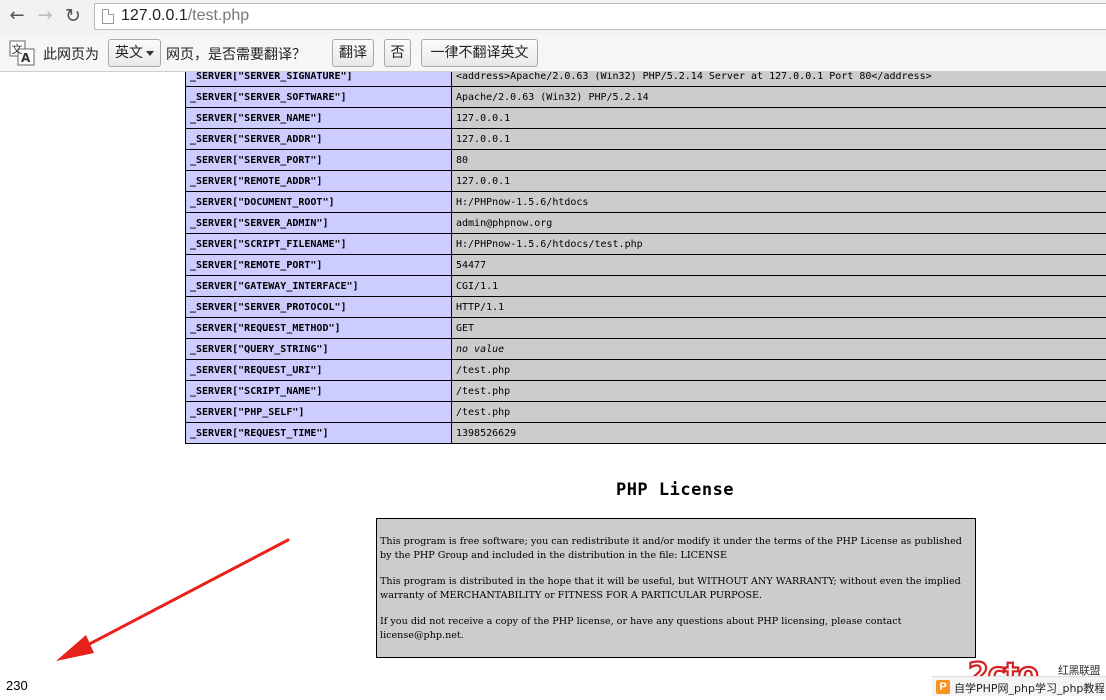  I want to click on variable-value-cell: CGI/1.1, so click(778, 286).